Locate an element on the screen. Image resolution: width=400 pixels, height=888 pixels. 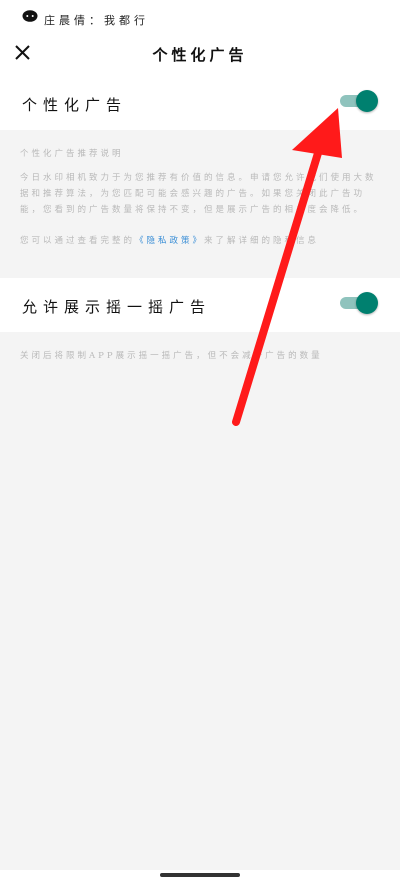
shake-ads-label: 允许展示摇一摇广告 is located at coordinates (117, 307).